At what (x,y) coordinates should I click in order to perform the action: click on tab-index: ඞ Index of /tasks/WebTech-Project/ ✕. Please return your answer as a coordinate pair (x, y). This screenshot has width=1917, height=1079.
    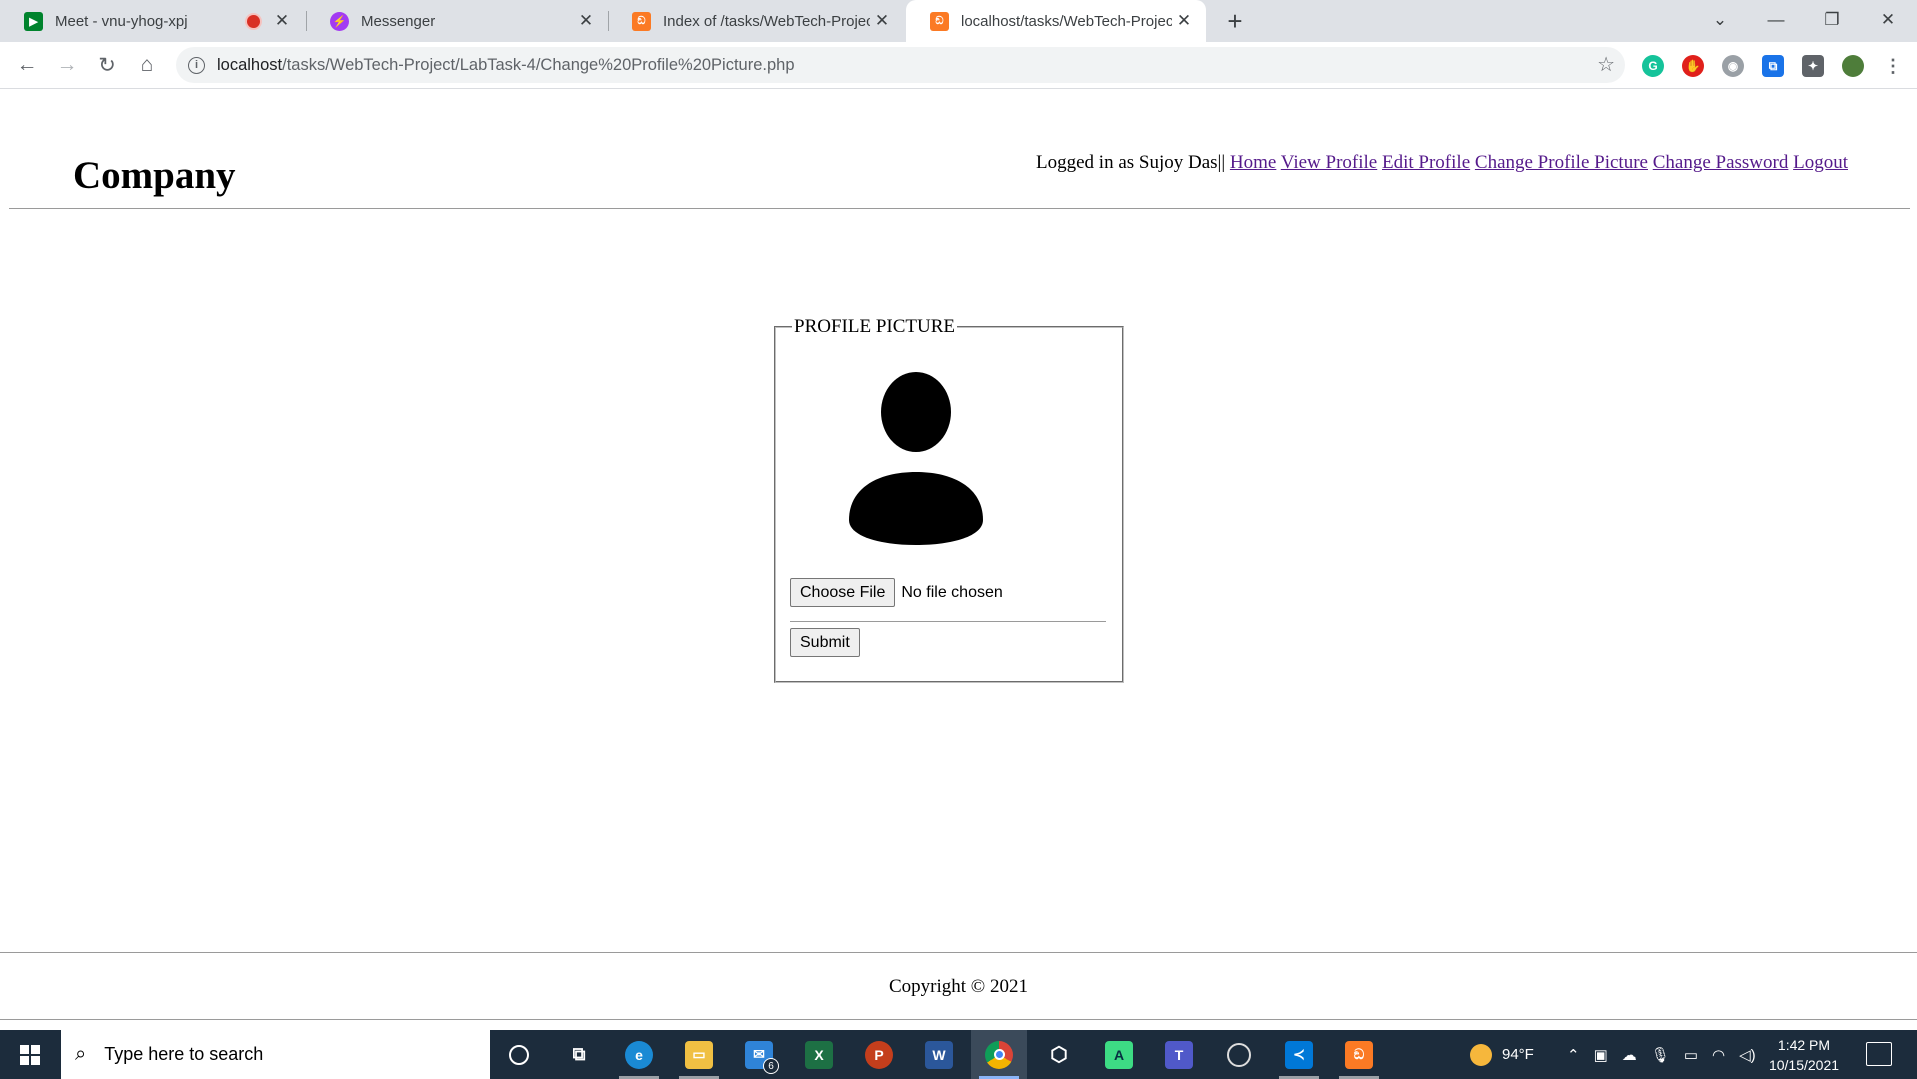
    Looking at the image, I should click on (756, 21).